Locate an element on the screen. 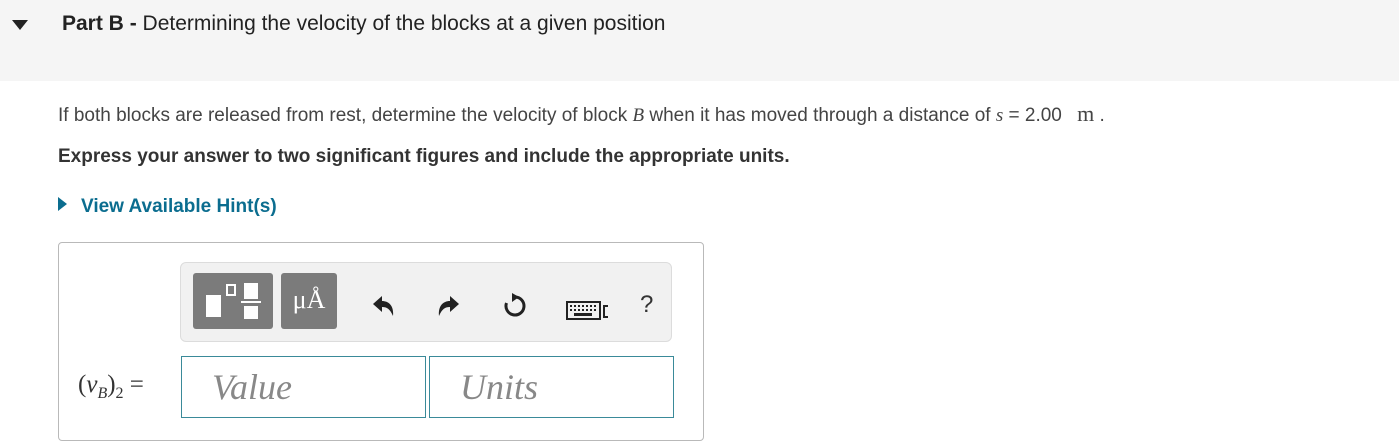  redo-icon is located at coordinates (449, 306).